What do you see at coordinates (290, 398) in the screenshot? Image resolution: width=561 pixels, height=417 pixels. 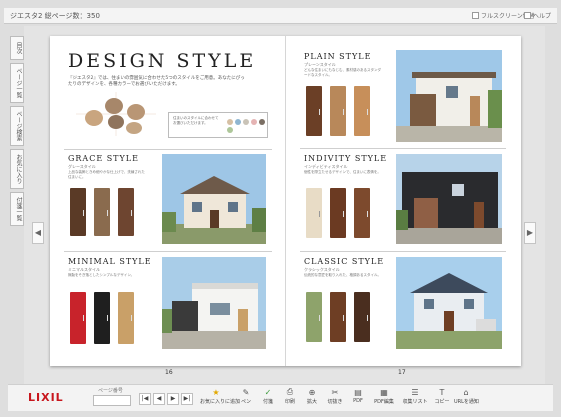 I see `print-button: ⎙ 印刷` at bounding box center [290, 398].